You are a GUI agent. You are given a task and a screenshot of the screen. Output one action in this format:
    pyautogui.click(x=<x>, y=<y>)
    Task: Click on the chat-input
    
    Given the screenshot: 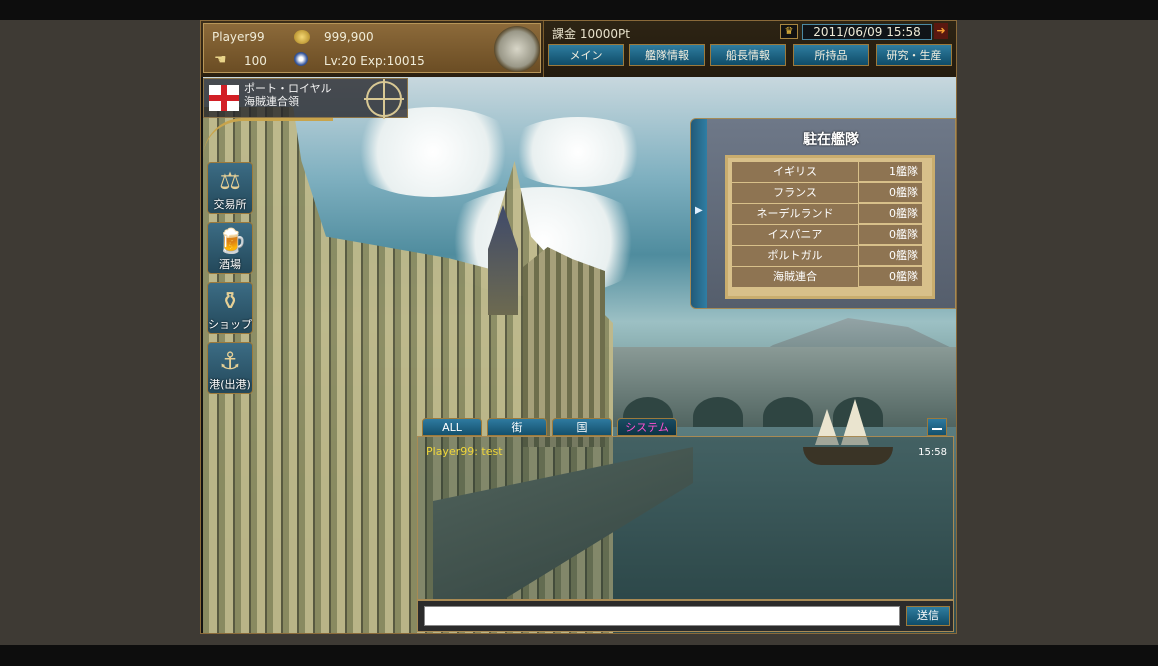 What is the action you would take?
    pyautogui.click(x=662, y=616)
    